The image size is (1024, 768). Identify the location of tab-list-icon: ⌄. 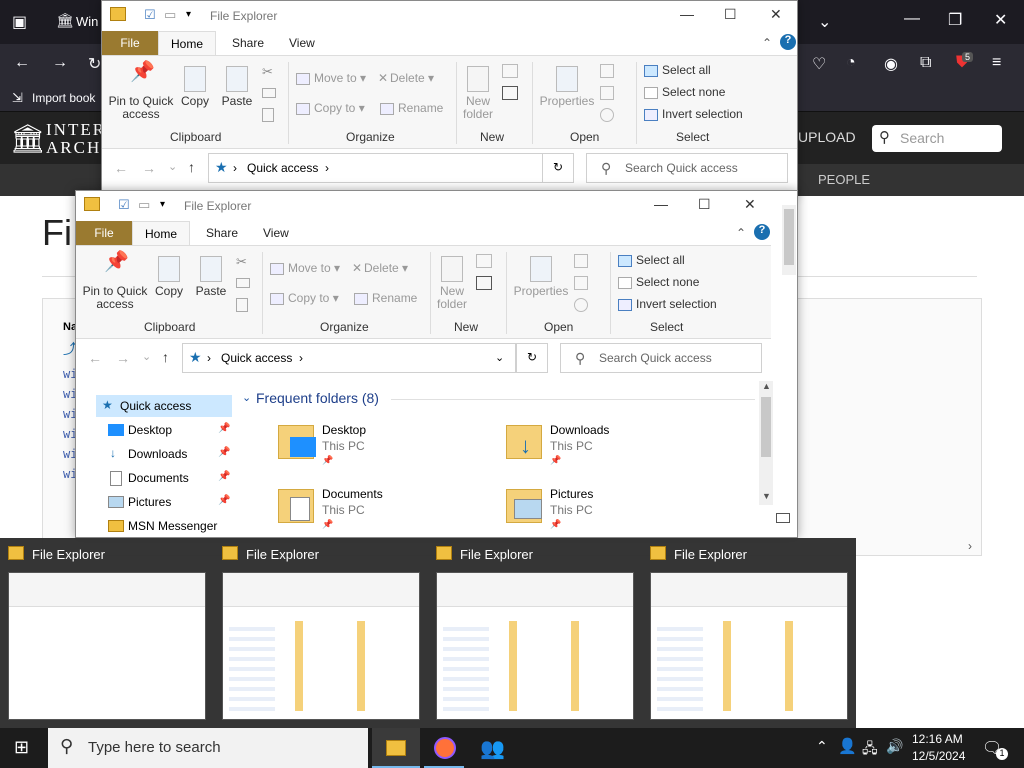
(824, 22).